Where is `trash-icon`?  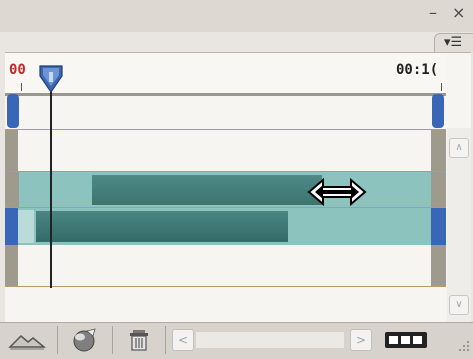
trash-icon is located at coordinates (139, 340).